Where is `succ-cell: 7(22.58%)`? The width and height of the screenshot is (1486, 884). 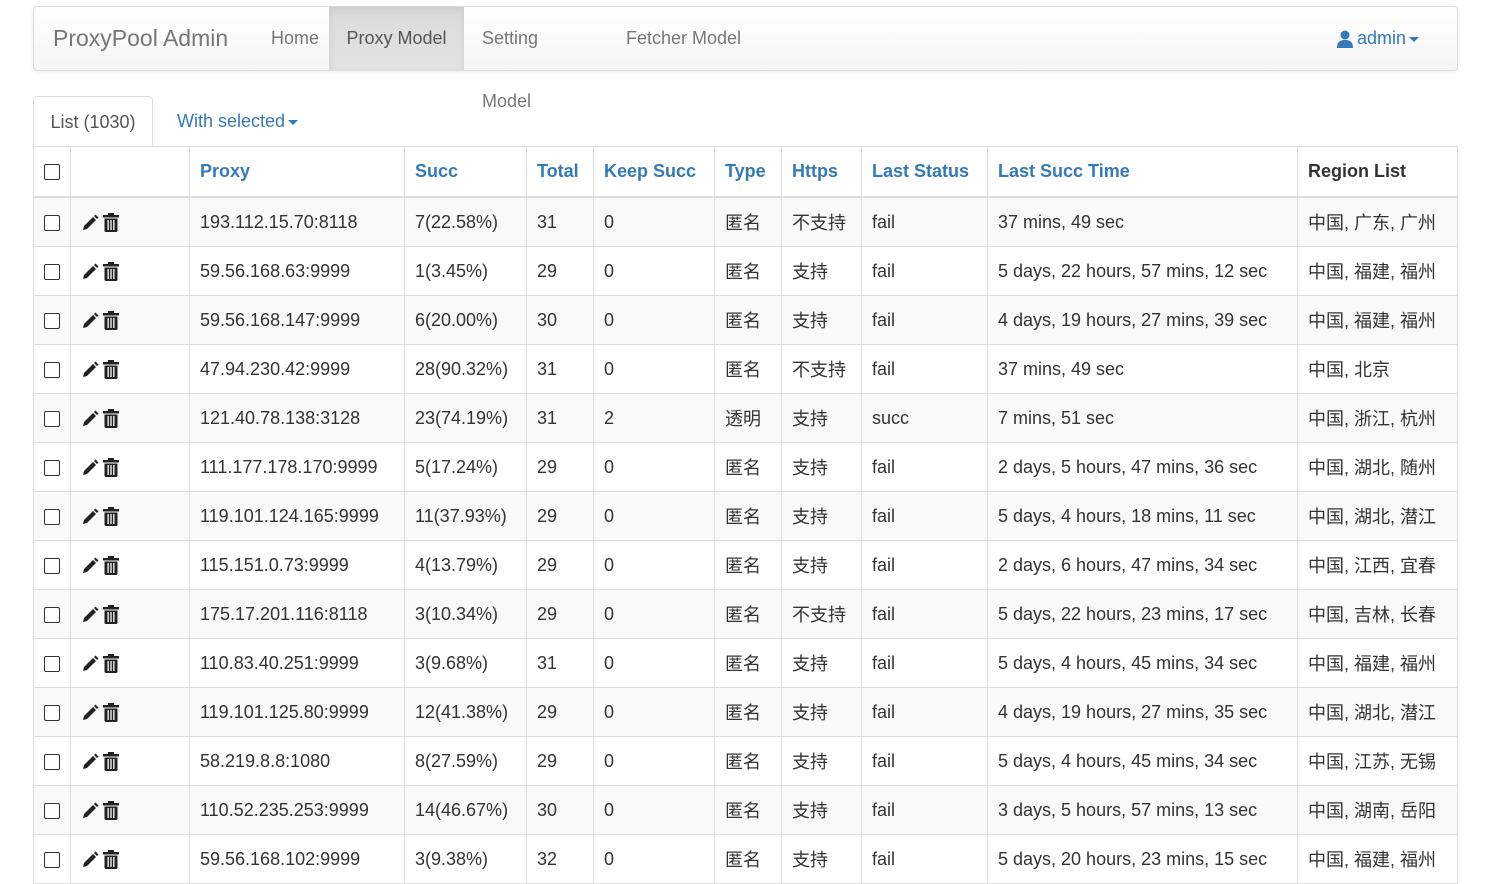 succ-cell: 7(22.58%) is located at coordinates (465, 221).